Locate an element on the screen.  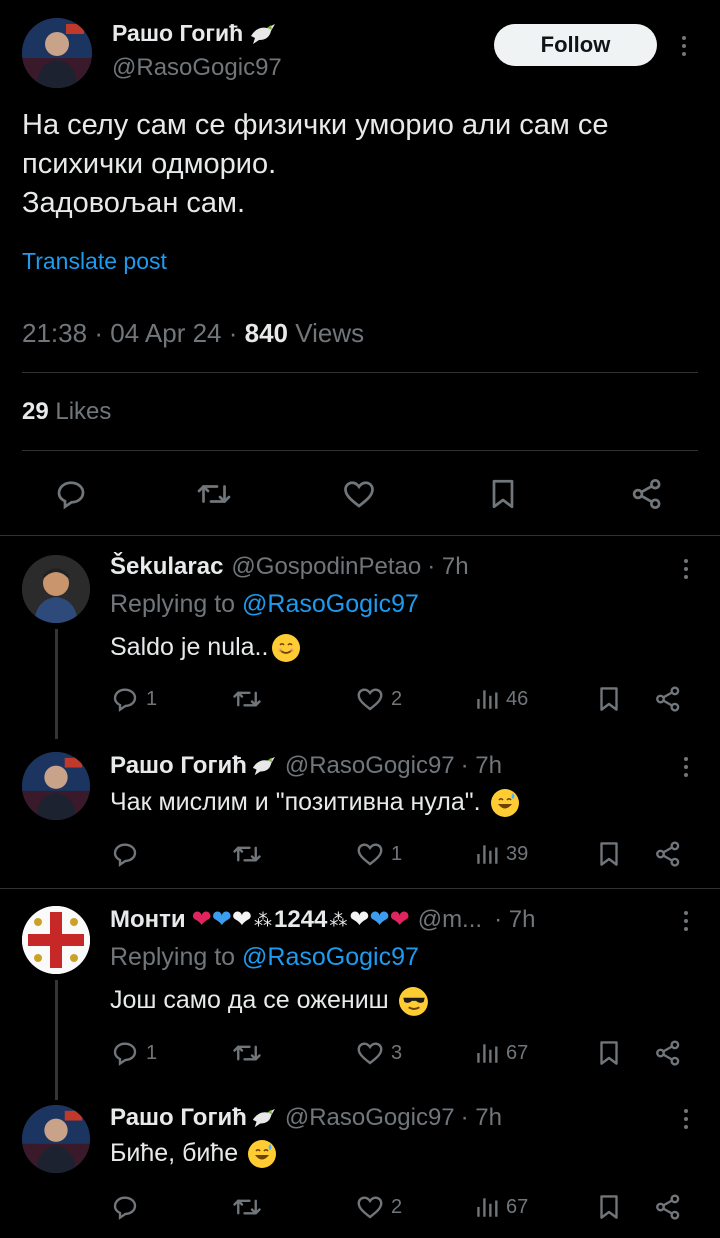
follow-button: Follow is located at coordinates (575, 45).